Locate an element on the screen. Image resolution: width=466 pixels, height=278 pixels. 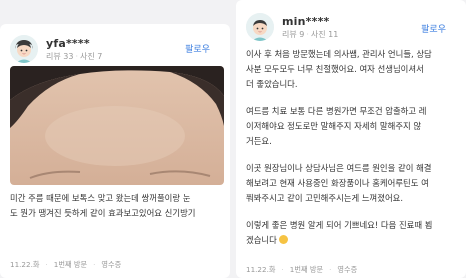
review-line: 거든요. is located at coordinates (259, 141).